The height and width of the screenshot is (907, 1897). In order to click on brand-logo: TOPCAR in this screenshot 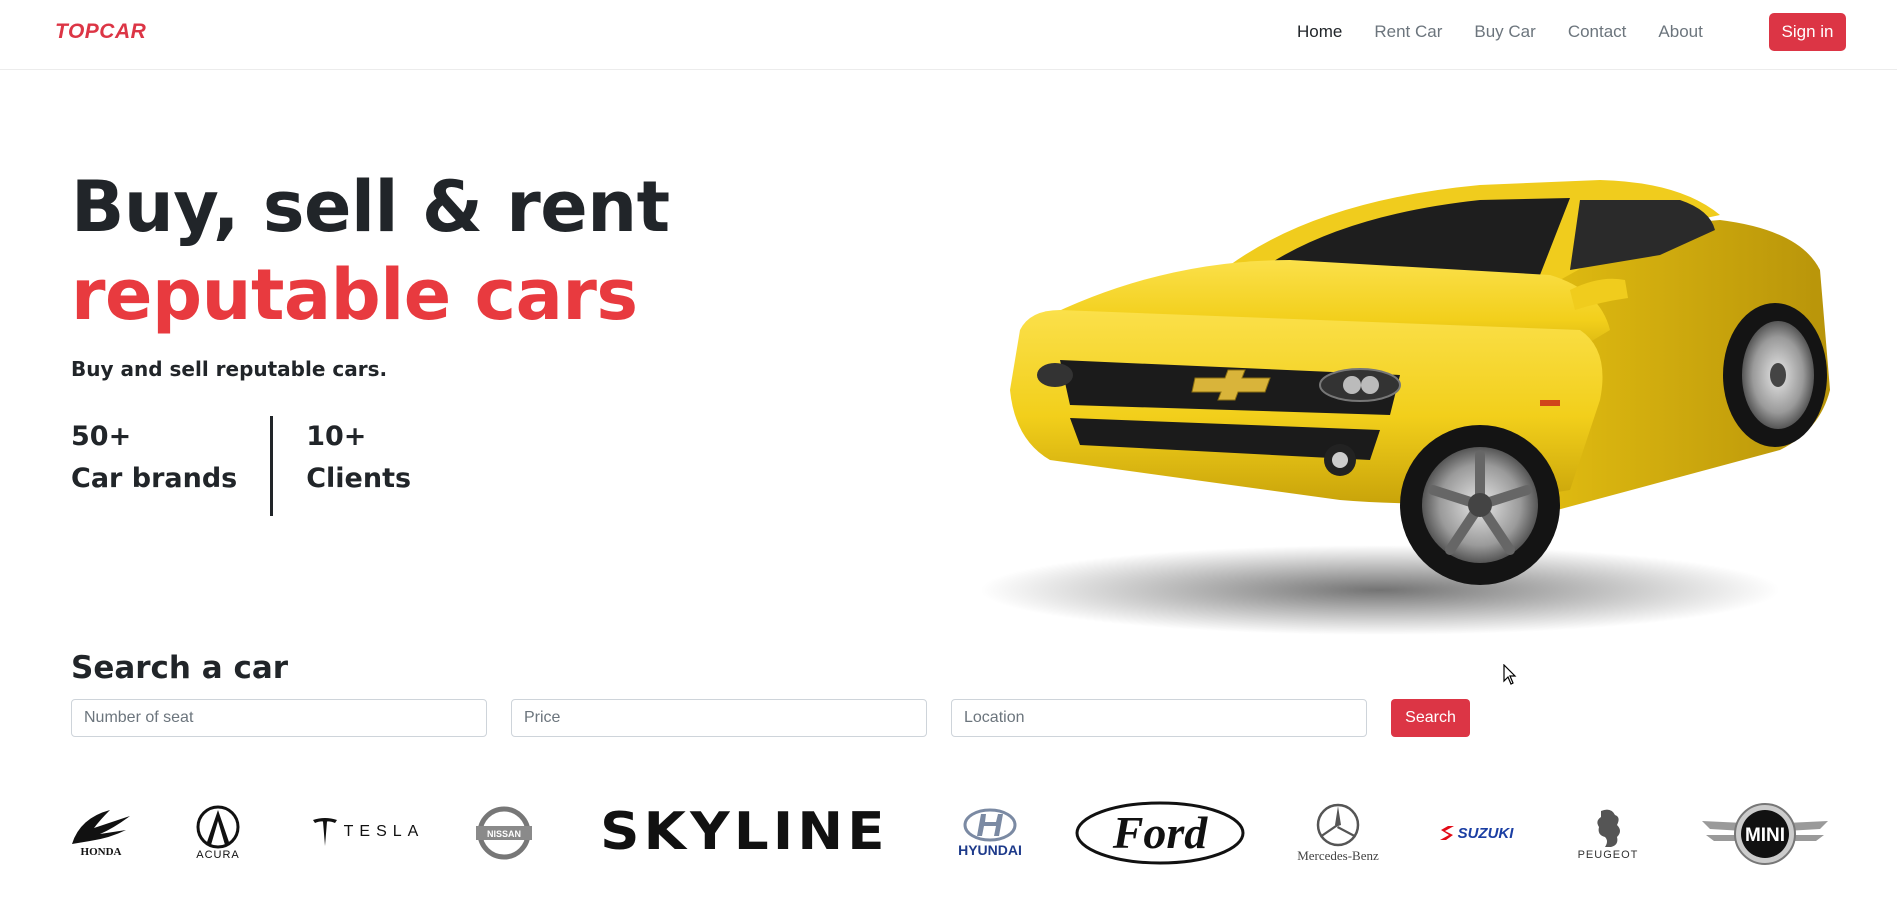, I will do `click(100, 32)`.